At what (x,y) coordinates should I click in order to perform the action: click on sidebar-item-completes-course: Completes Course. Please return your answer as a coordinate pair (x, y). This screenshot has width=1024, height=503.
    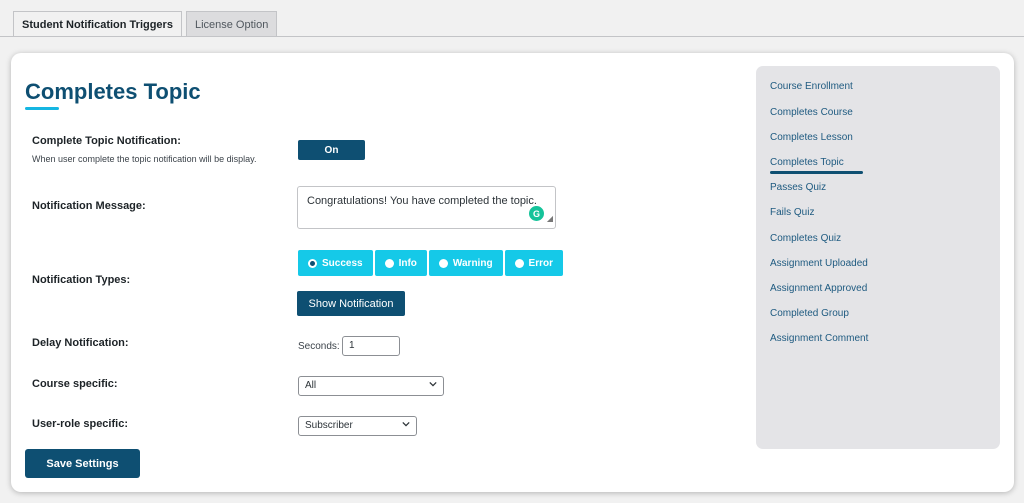
    Looking at the image, I should click on (811, 112).